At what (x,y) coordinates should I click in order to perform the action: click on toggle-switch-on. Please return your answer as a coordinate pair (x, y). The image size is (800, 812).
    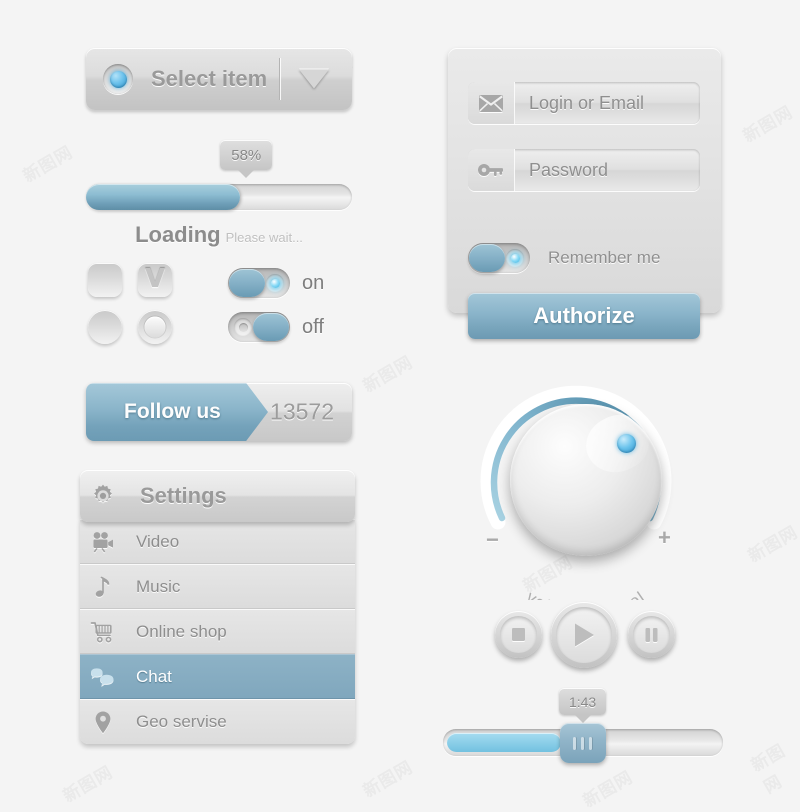
    Looking at the image, I should click on (259, 283).